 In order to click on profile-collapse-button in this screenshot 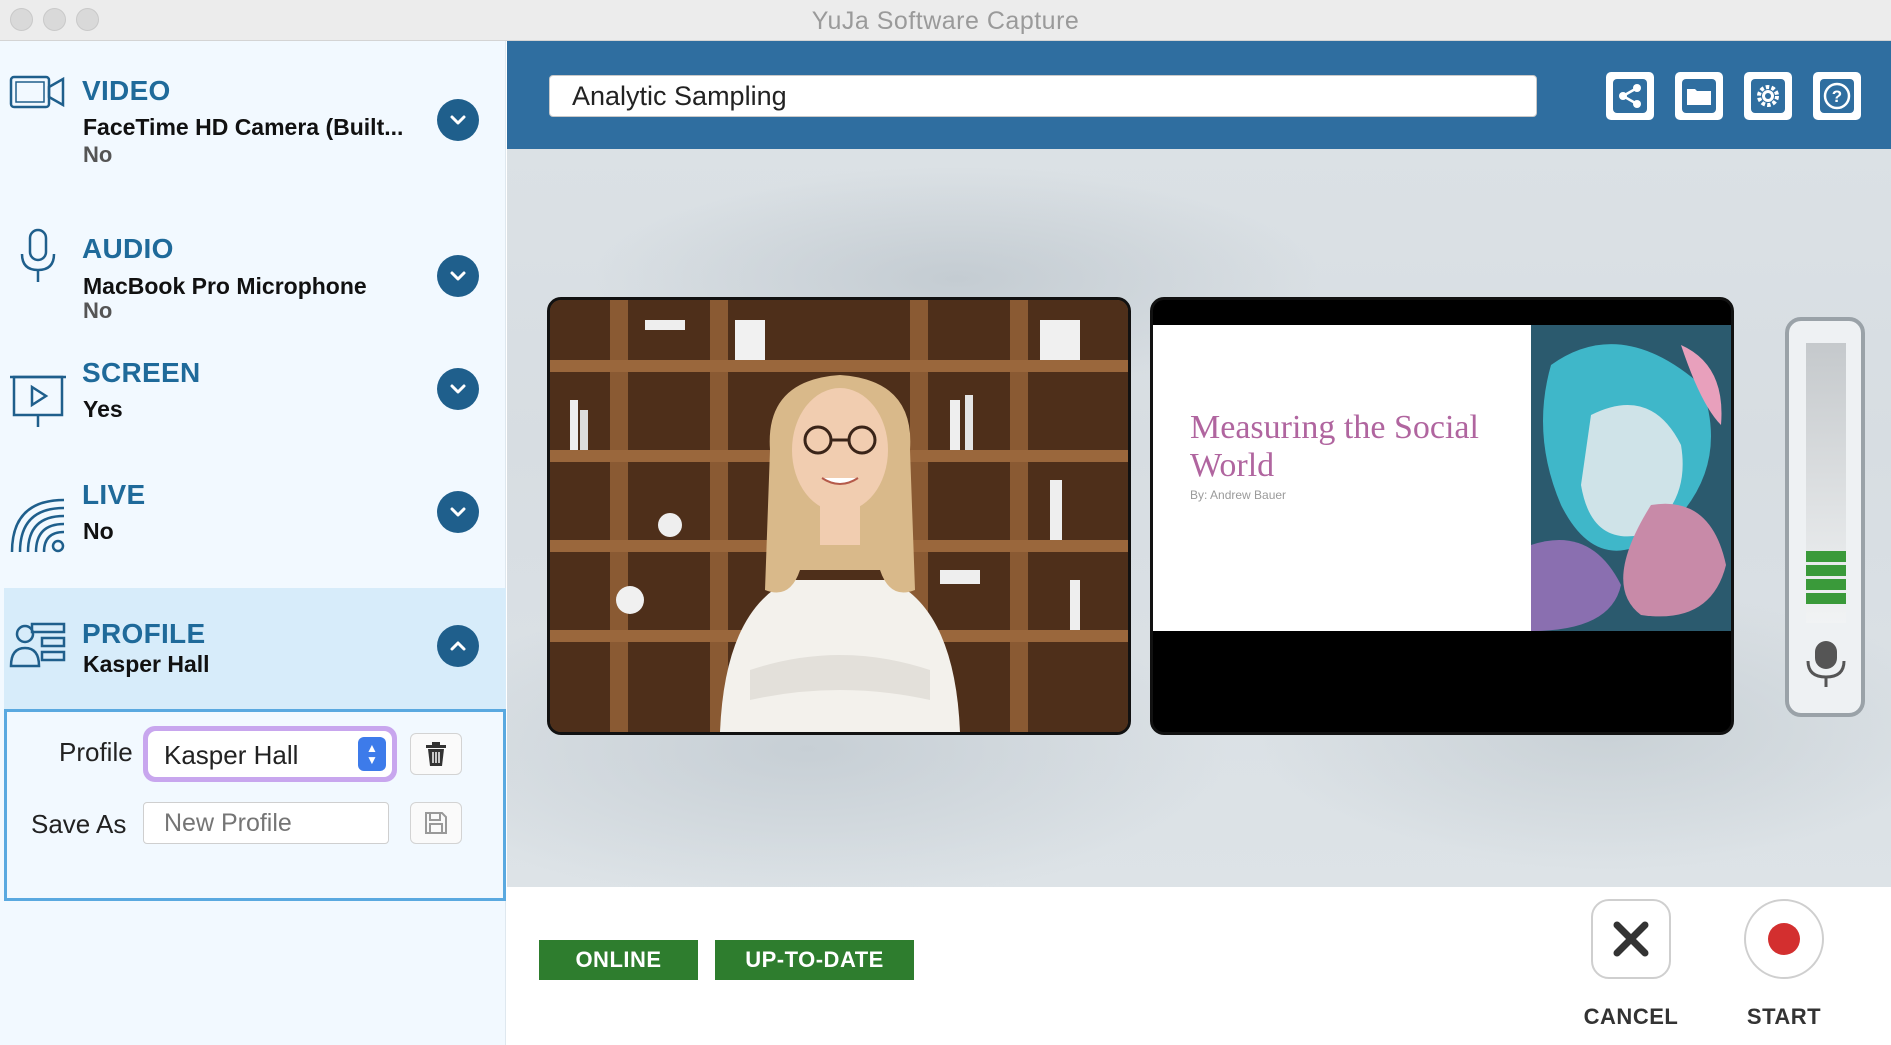, I will do `click(458, 646)`.